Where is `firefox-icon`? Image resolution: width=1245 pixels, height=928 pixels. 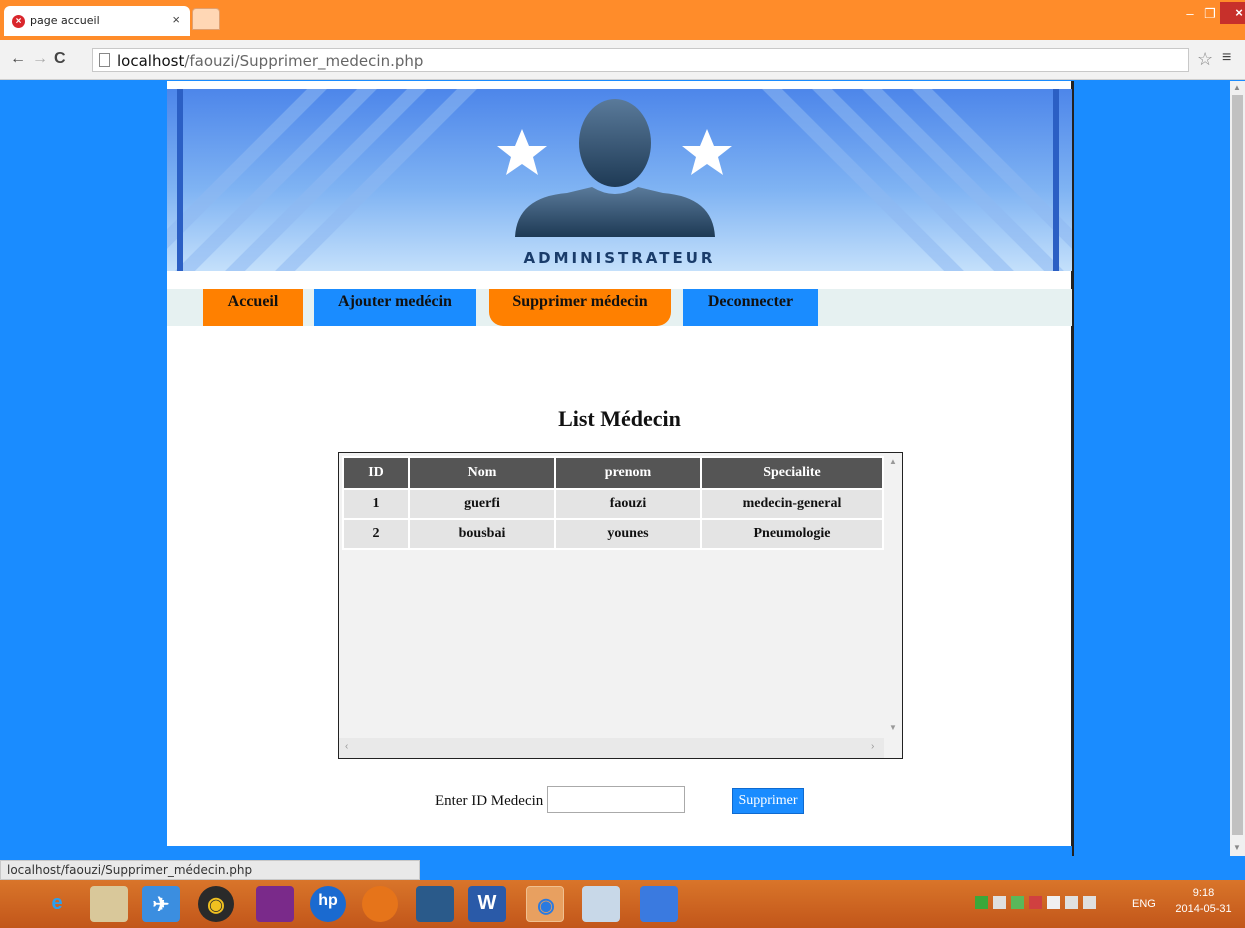
firefox-icon is located at coordinates (380, 904).